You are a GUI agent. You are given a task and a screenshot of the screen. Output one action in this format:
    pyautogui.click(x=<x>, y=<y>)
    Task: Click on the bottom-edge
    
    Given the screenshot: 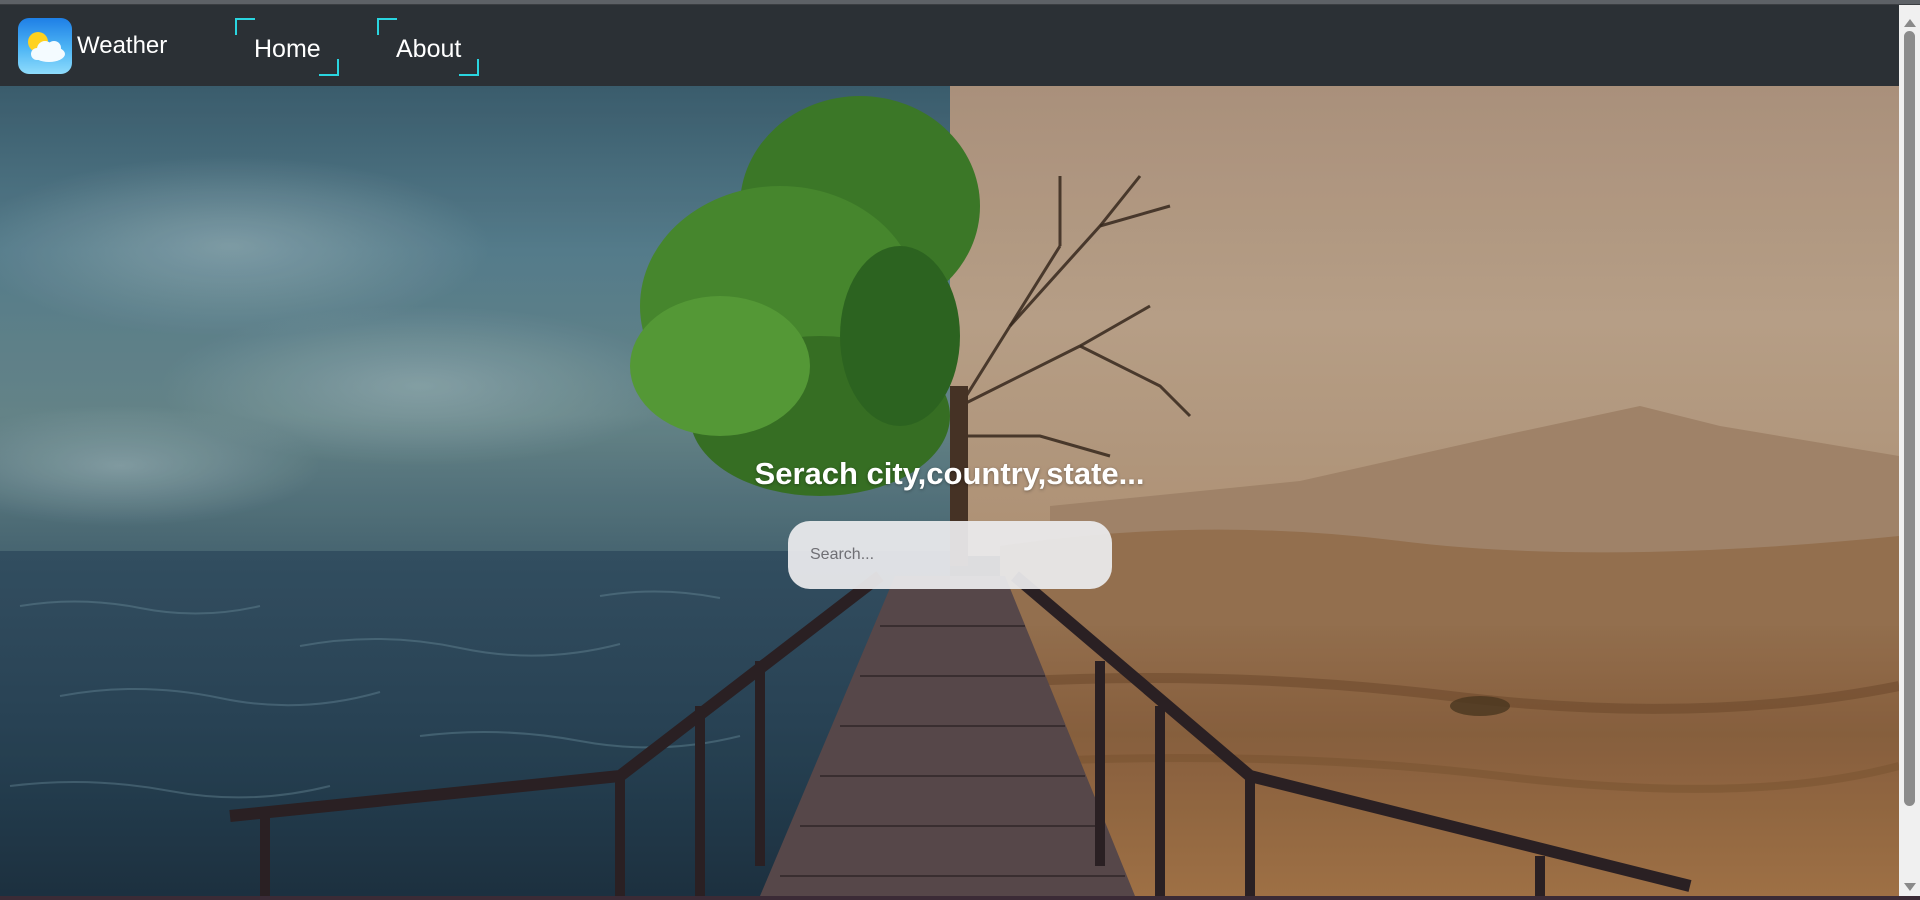 What is the action you would take?
    pyautogui.click(x=960, y=898)
    